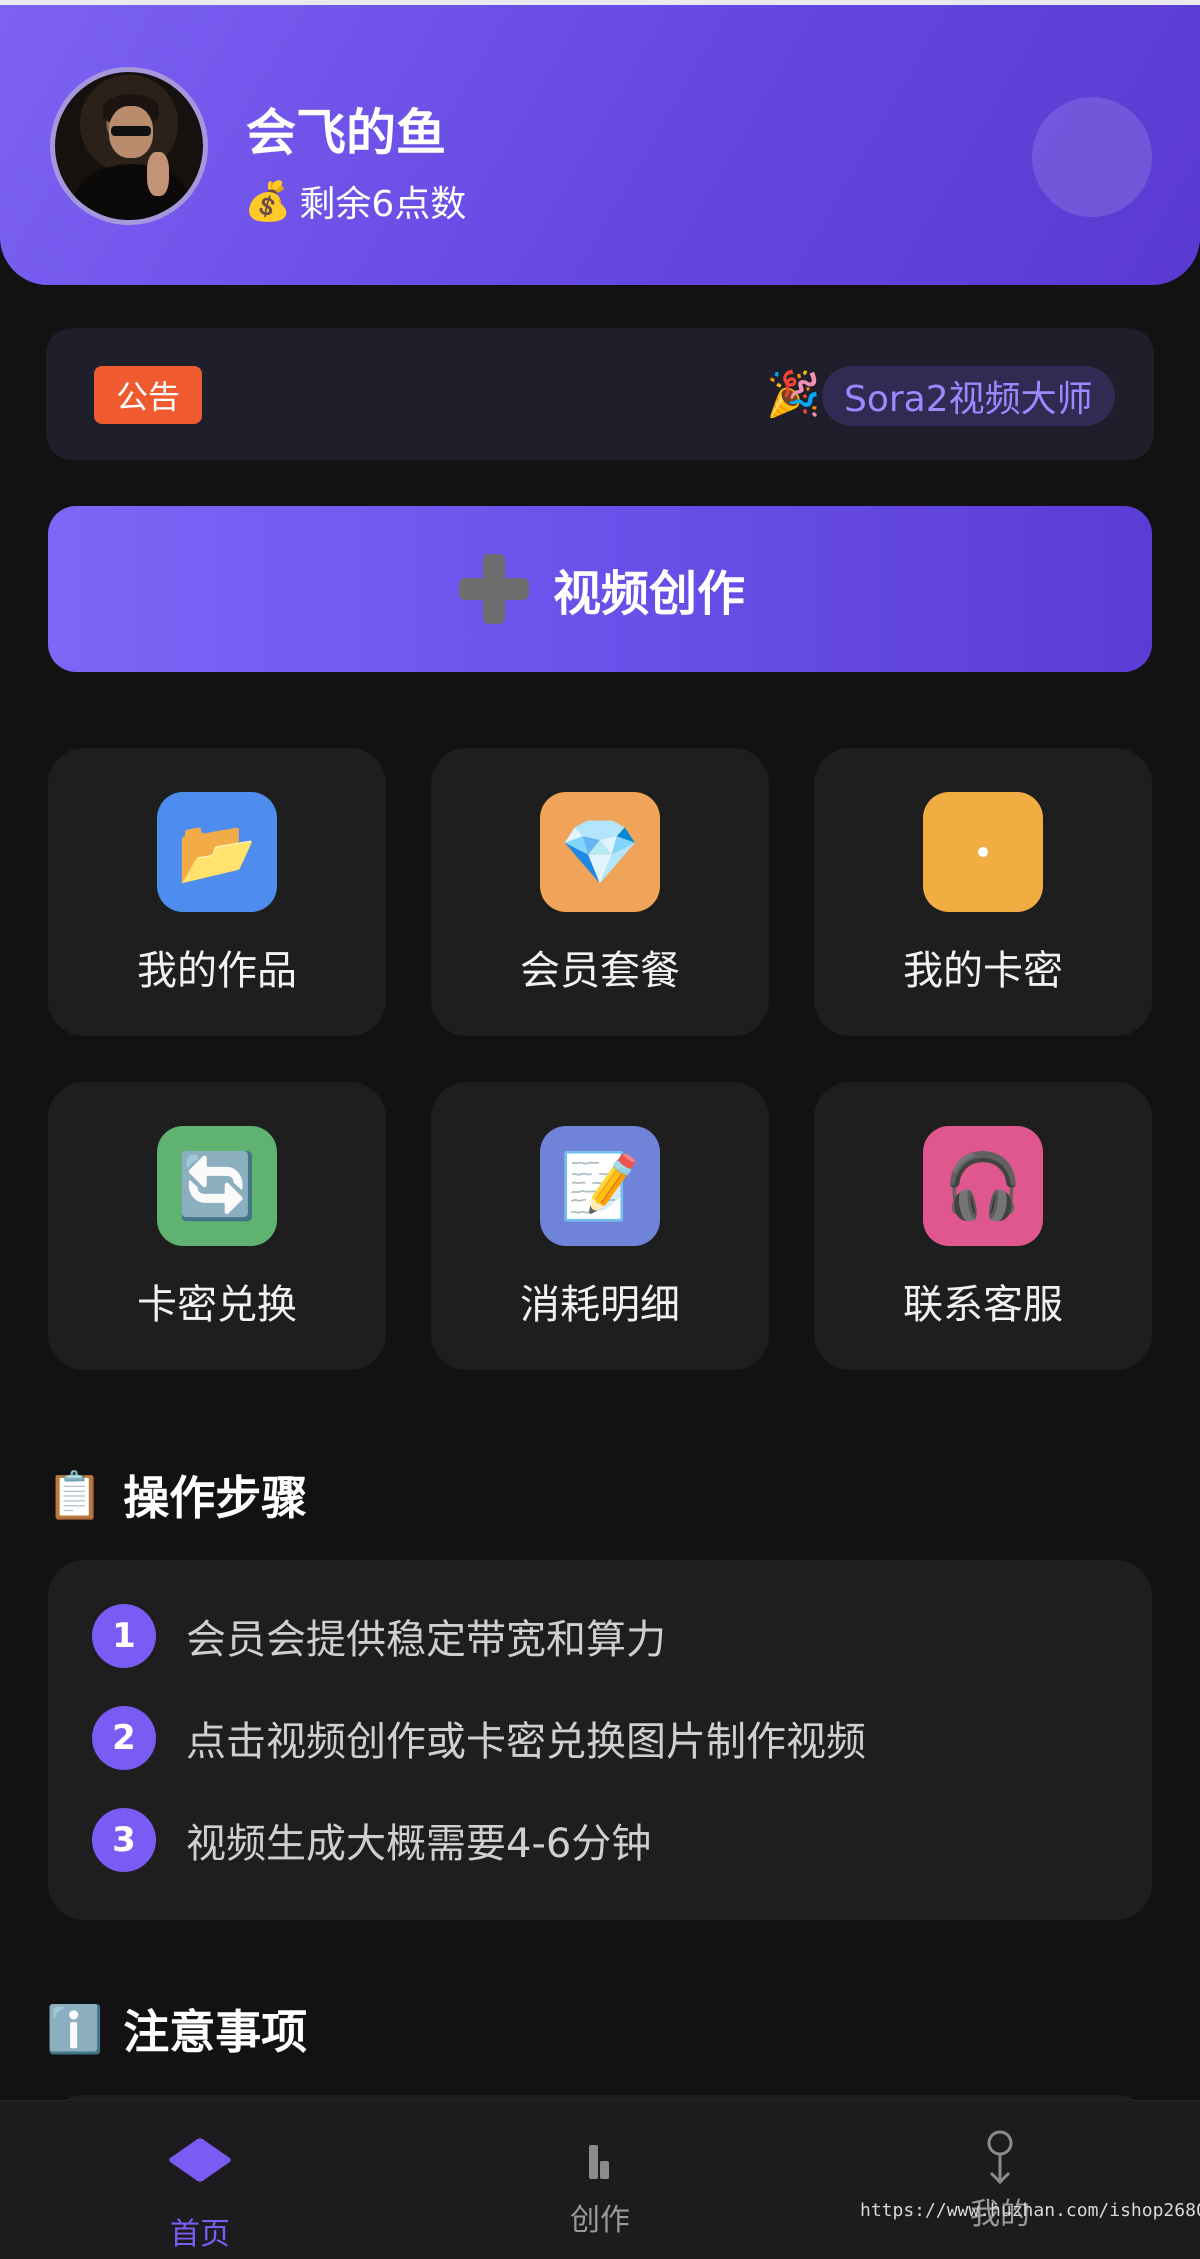 This screenshot has width=1200, height=2259. Describe the element at coordinates (1092, 157) in the screenshot. I see `header-decor-circle` at that location.